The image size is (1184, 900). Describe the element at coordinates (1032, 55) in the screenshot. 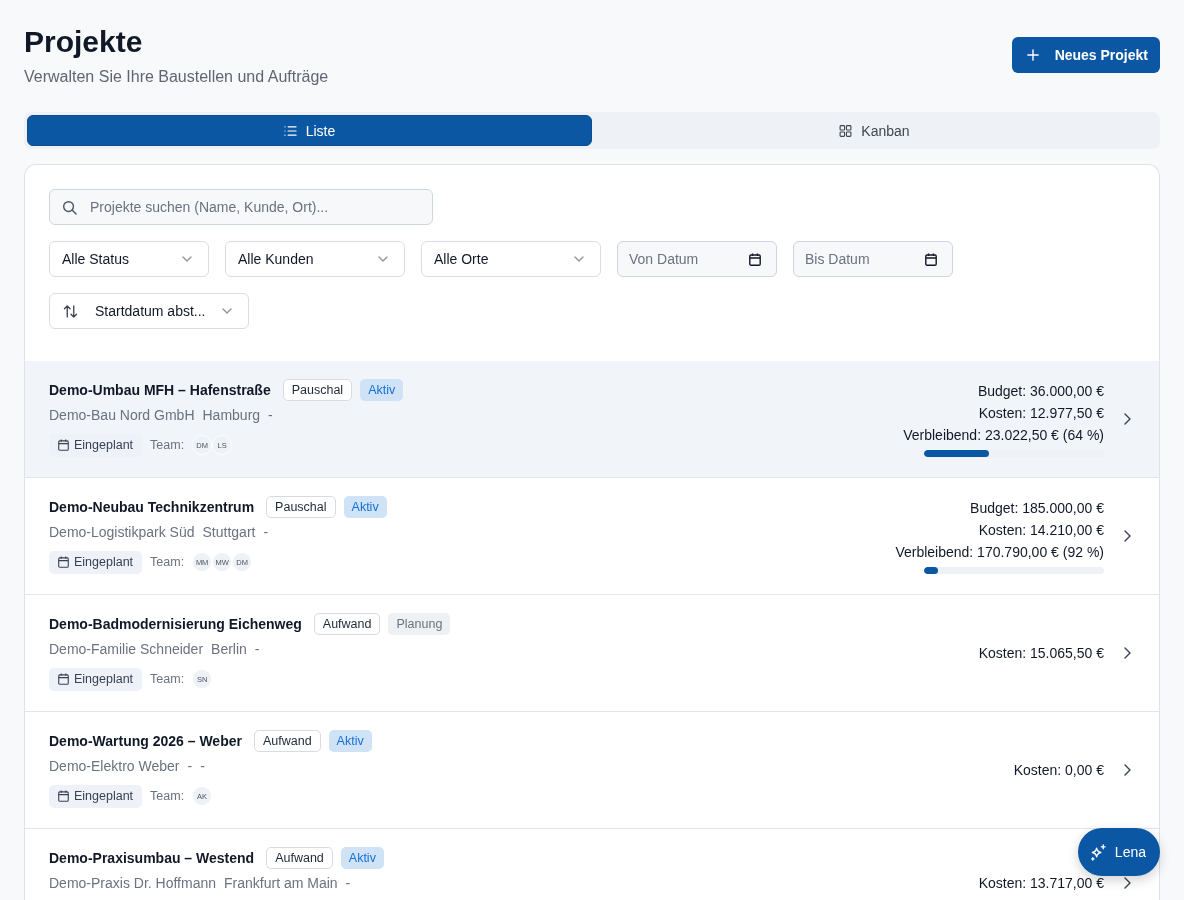

I see `plus-icon` at that location.